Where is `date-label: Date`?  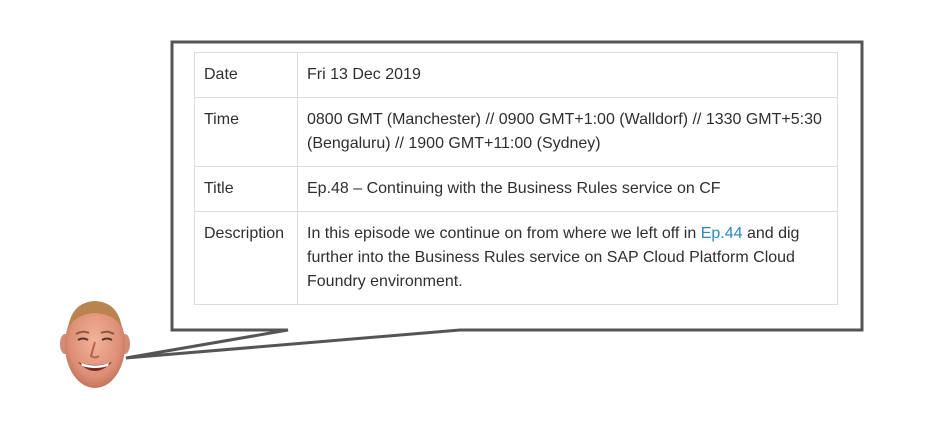
date-label: Date is located at coordinates (246, 75).